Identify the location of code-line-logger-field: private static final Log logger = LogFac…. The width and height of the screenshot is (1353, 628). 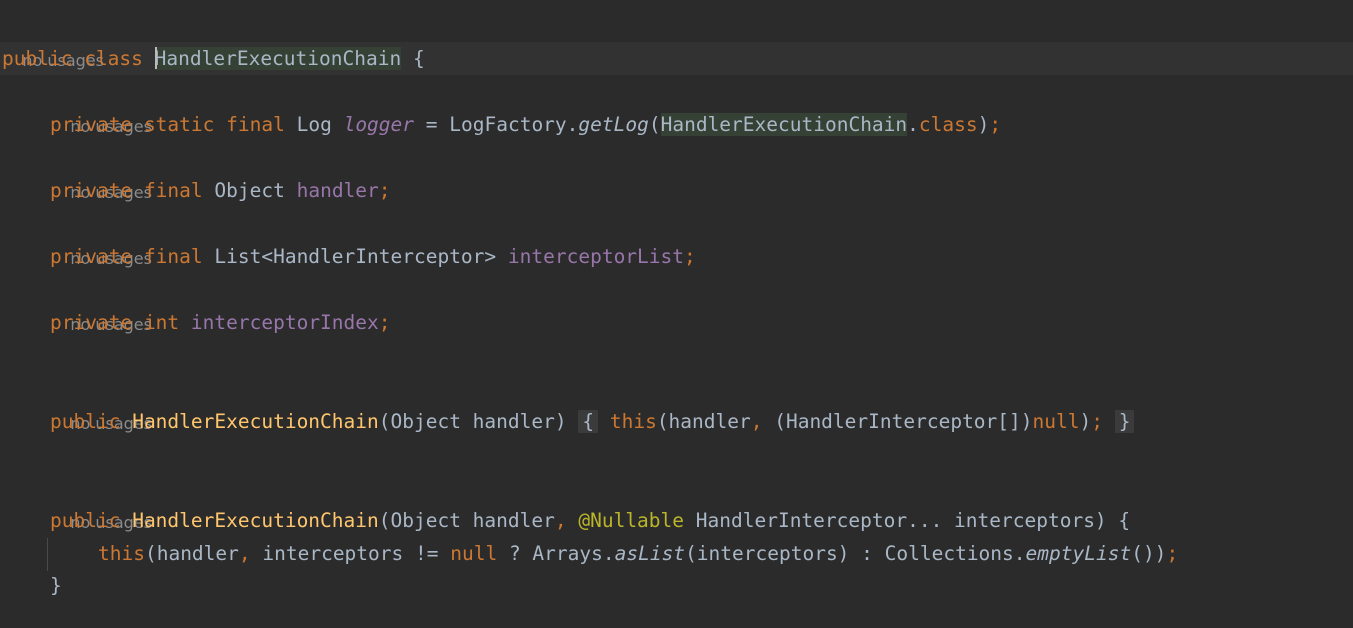
(525, 124).